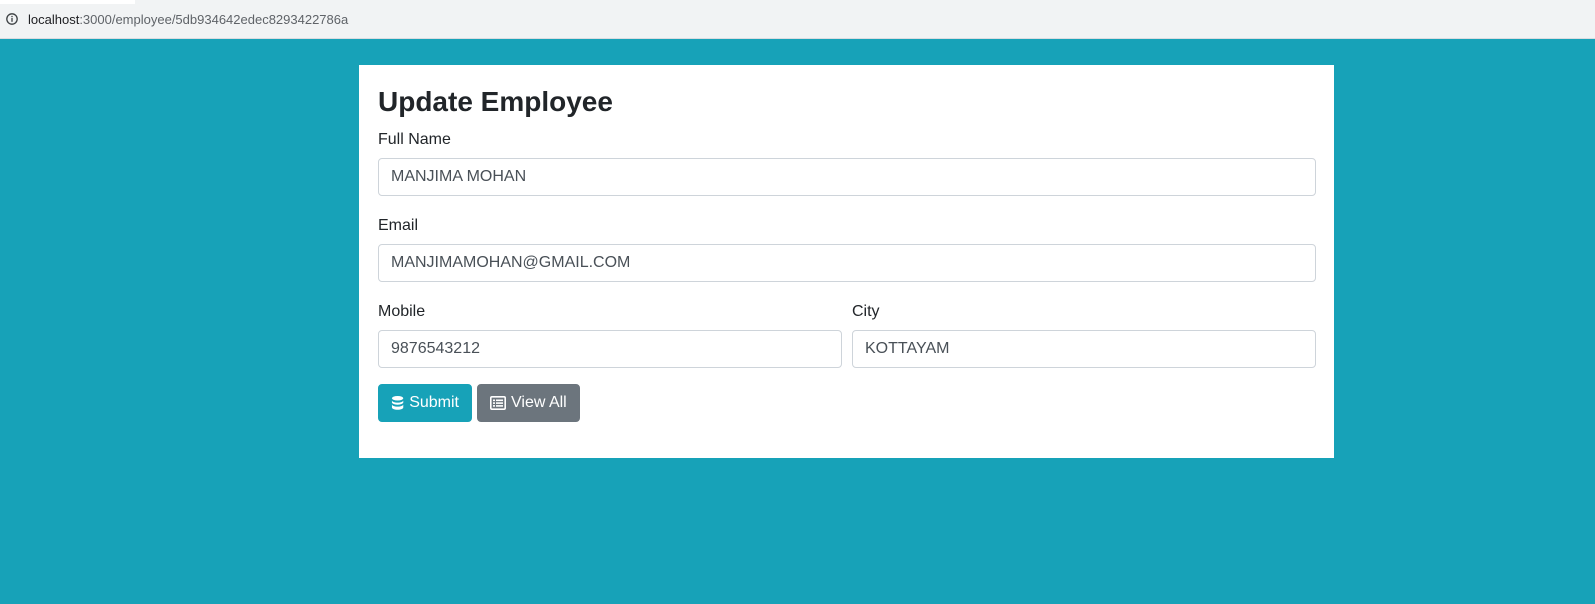 The width and height of the screenshot is (1595, 604). I want to click on database-icon, so click(397, 403).